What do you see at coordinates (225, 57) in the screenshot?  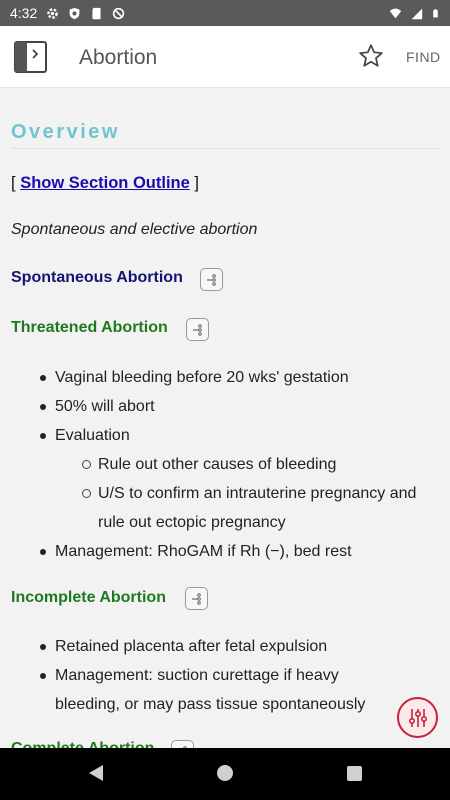 I see `app-bar: Abortion FIND` at bounding box center [225, 57].